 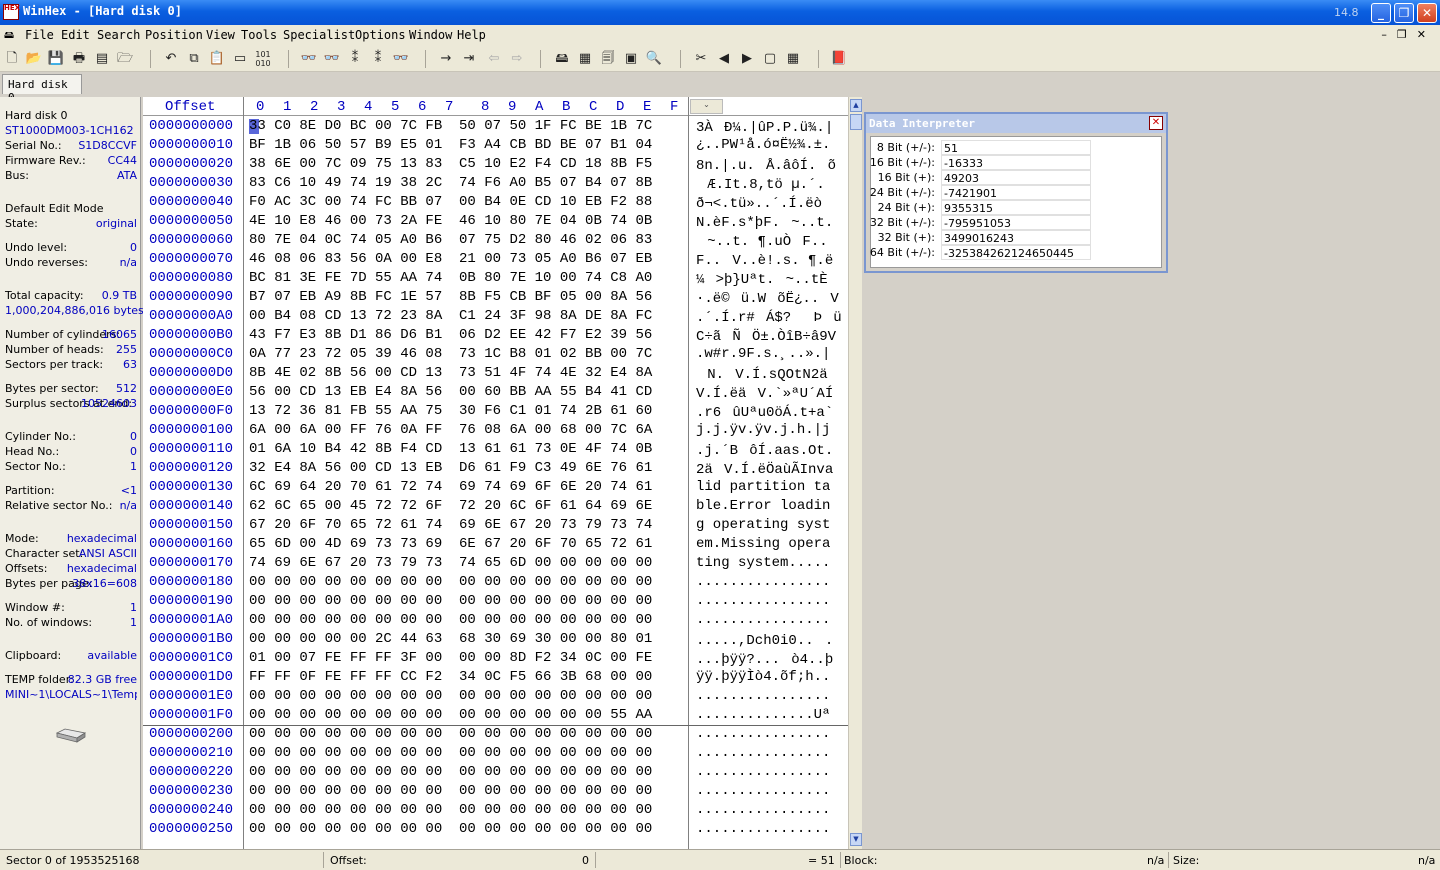 What do you see at coordinates (766, 165) in the screenshot?
I see `row-ascii: 8n.|.u.Å.âôÍ.õ` at bounding box center [766, 165].